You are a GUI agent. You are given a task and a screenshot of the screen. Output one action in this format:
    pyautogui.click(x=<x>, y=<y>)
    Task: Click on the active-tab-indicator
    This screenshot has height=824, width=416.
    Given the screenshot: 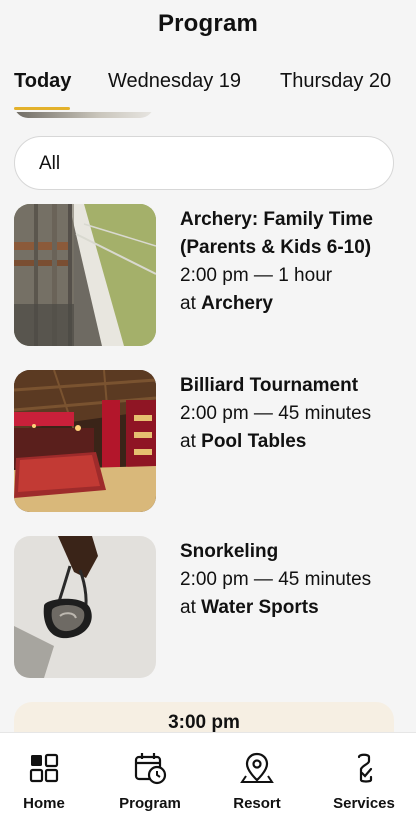 What is the action you would take?
    pyautogui.click(x=42, y=108)
    